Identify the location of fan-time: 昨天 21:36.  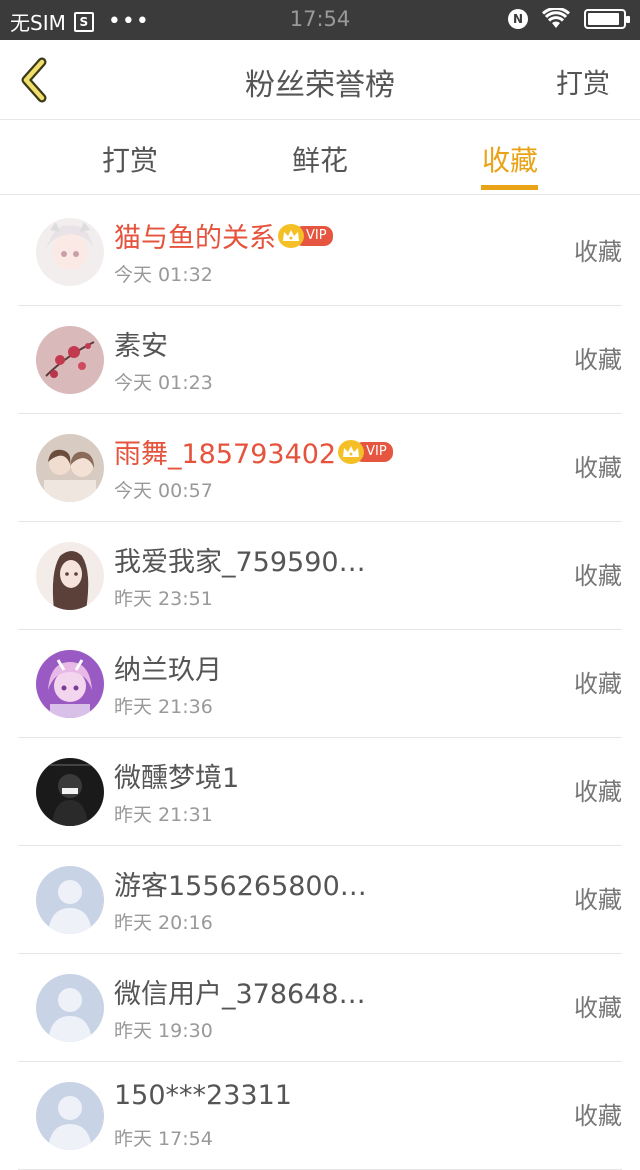
(163, 707).